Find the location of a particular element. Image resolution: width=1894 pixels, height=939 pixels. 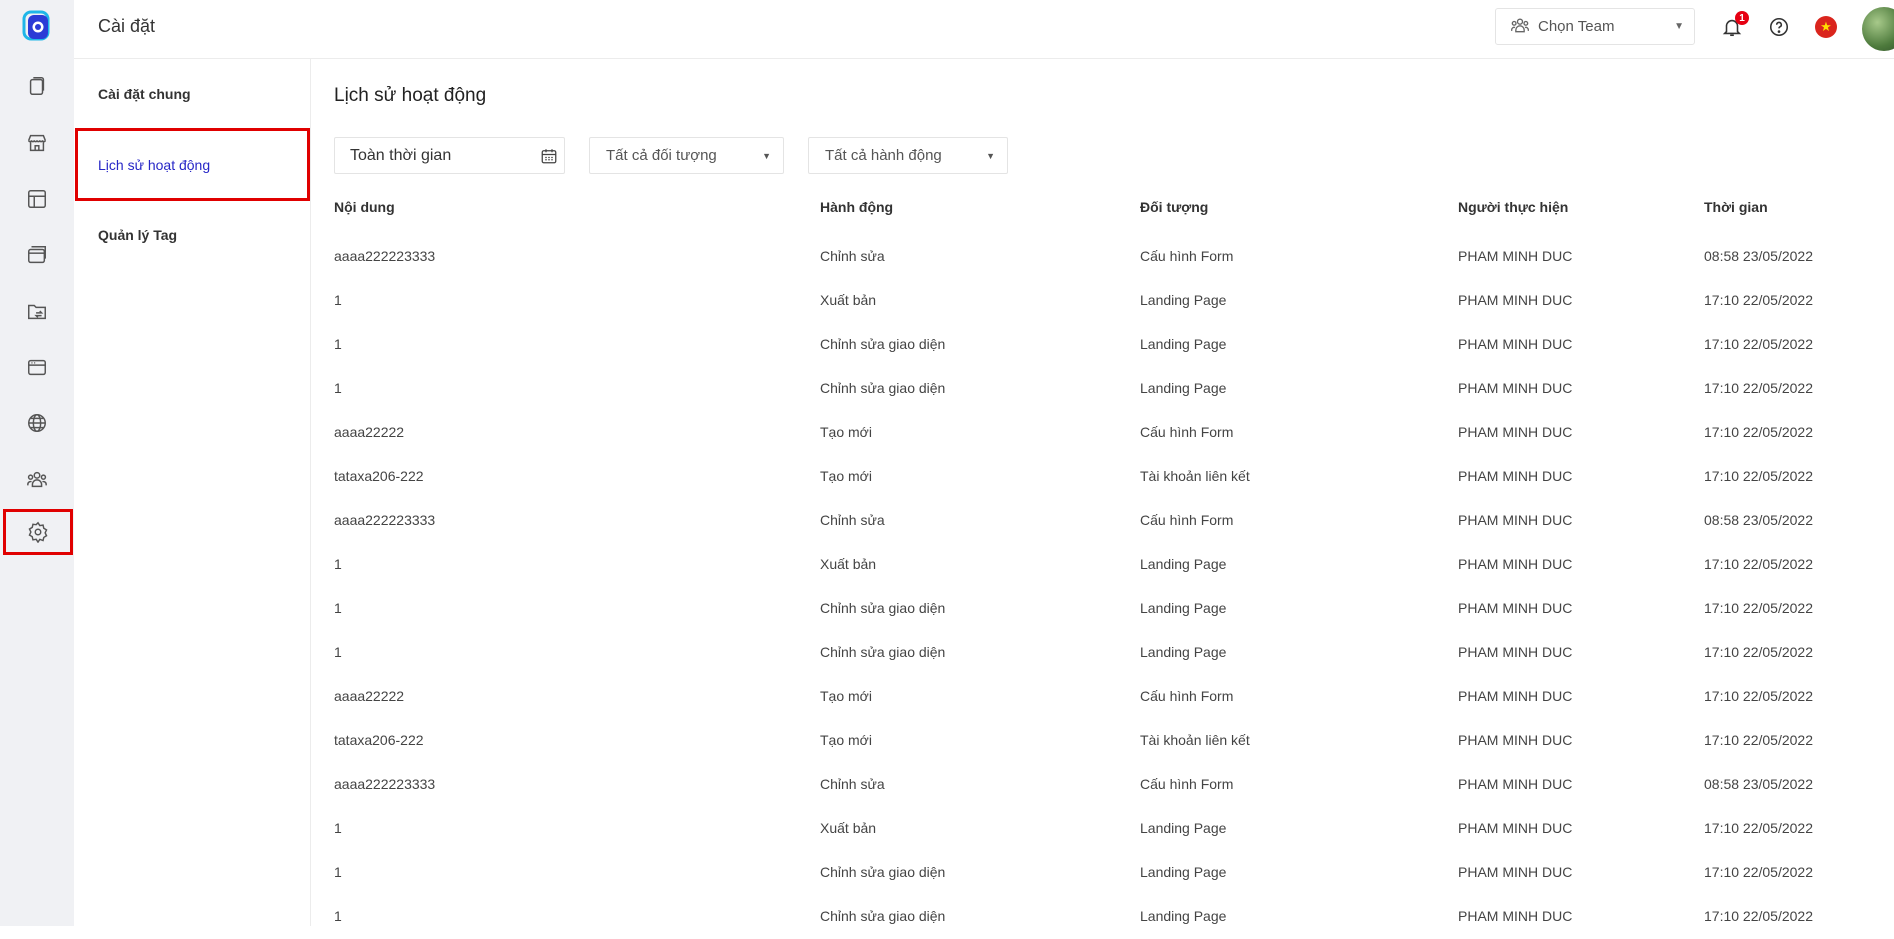

top-bar: Cài đặt Chọn Team ▼ 1 ★ is located at coordinates (984, 29).